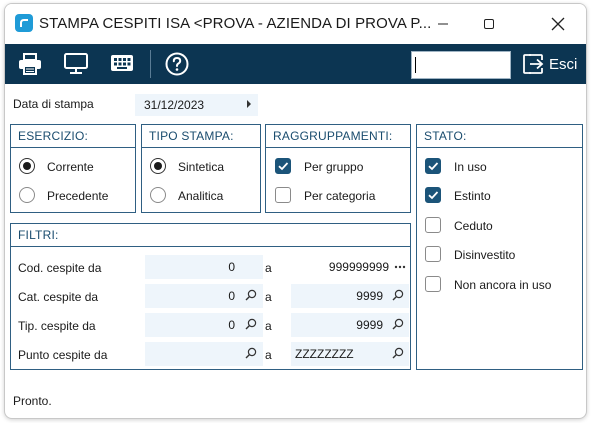 The image size is (591, 423). What do you see at coordinates (60, 268) in the screenshot?
I see `filter-label-cod: Cod. cespite da` at bounding box center [60, 268].